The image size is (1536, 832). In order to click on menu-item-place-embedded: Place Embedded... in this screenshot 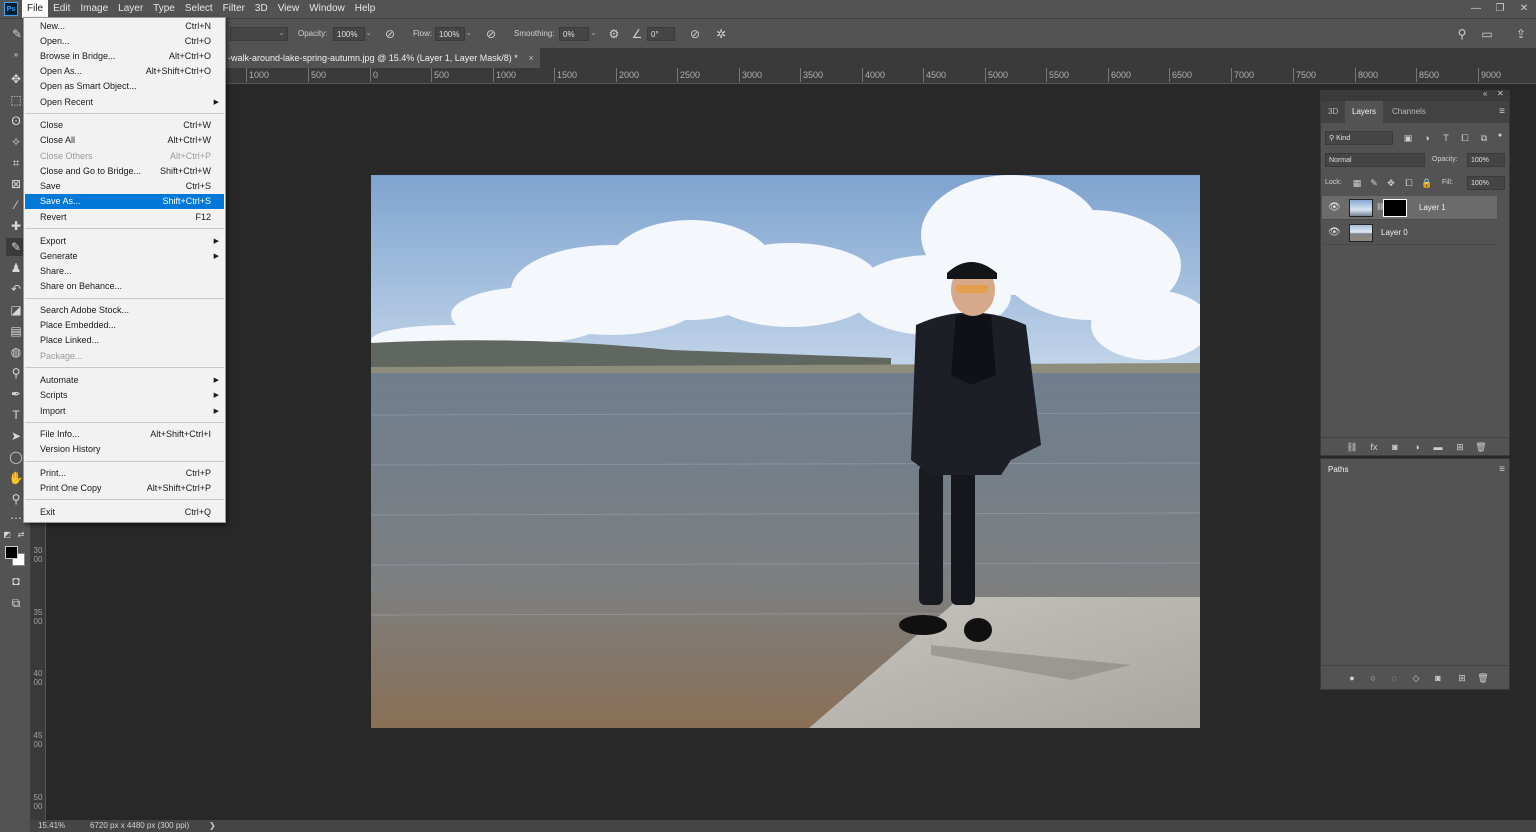, I will do `click(124, 325)`.